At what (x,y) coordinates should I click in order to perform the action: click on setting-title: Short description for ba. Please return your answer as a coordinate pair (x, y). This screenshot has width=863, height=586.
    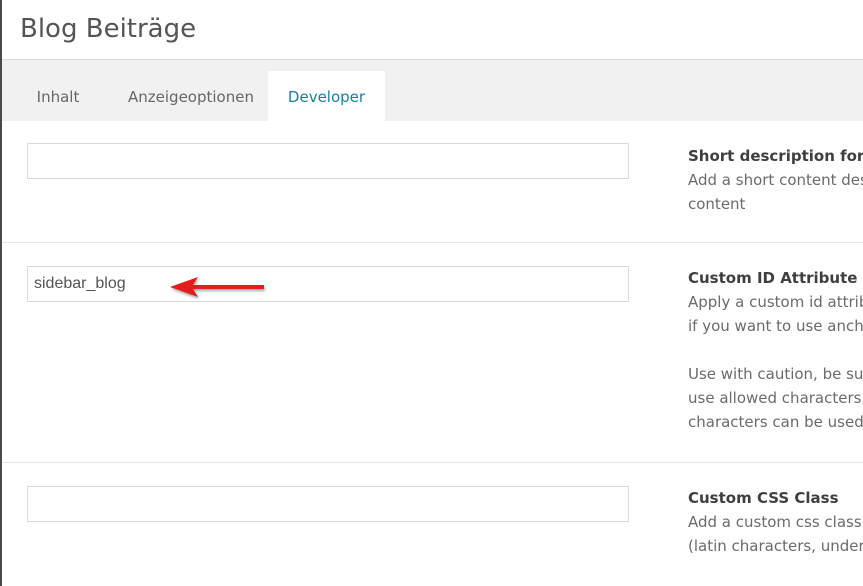
    Looking at the image, I should click on (775, 156).